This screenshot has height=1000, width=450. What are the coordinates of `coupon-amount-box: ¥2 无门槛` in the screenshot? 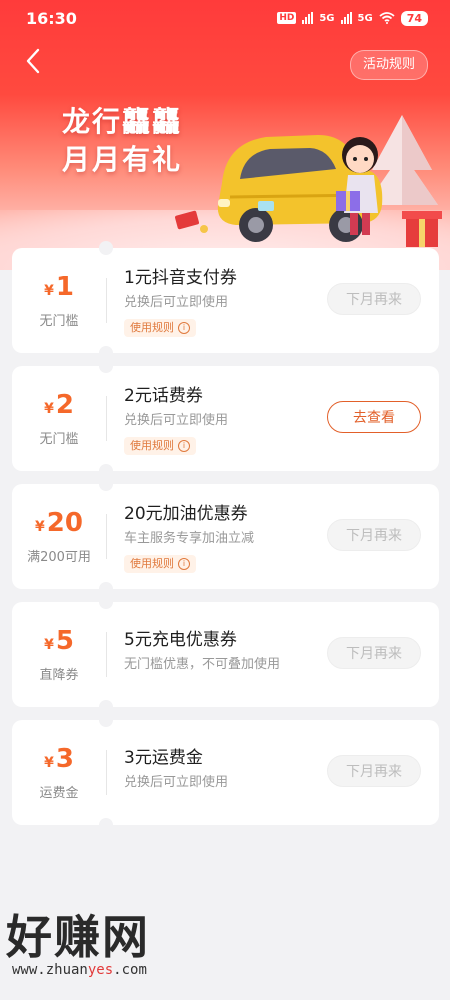 It's located at (59, 418).